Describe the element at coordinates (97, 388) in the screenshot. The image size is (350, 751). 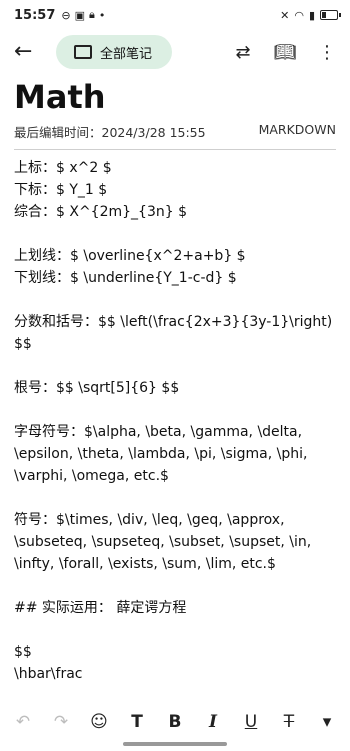
I see `note-line: 根号：$$ \sqrt[5]{6} $$` at that location.